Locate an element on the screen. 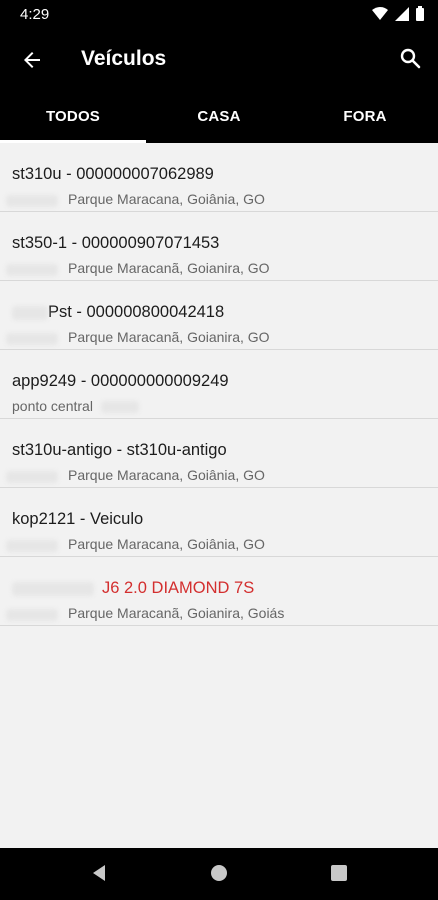  vehicle-title-row: Pst - 000000800042418 is located at coordinates (118, 312).